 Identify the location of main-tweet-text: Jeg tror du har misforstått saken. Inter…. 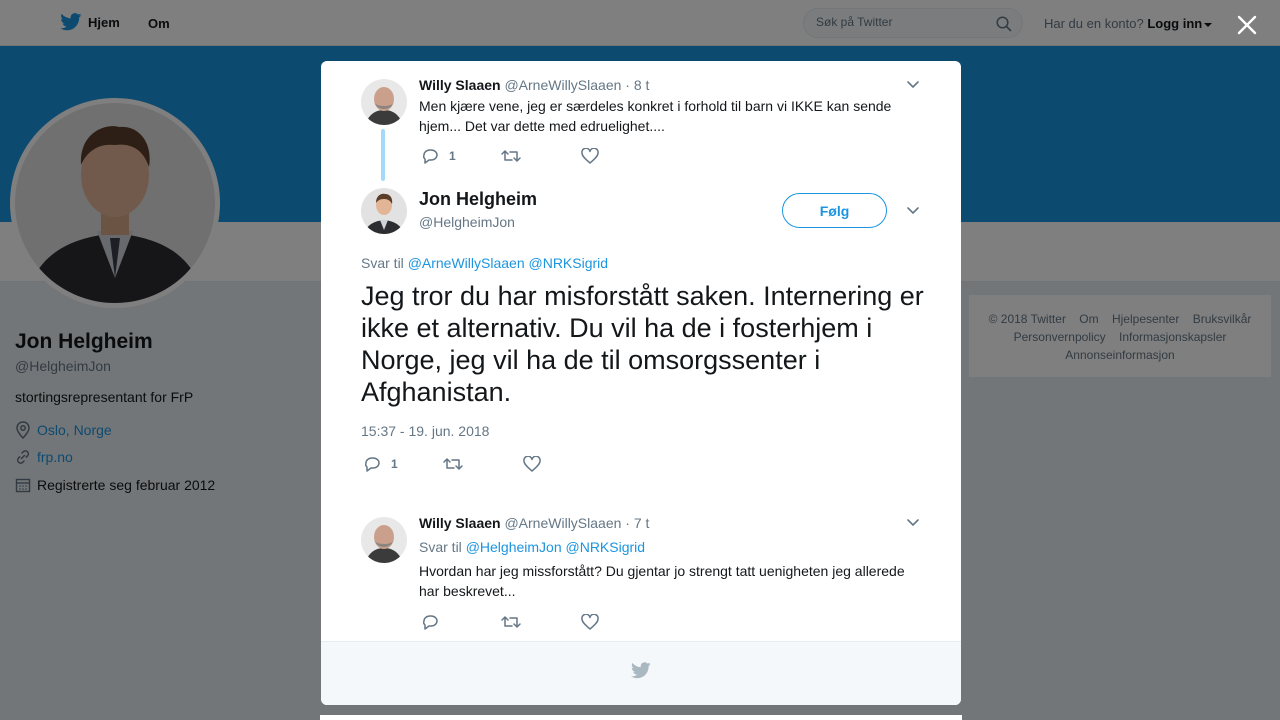
(642, 344).